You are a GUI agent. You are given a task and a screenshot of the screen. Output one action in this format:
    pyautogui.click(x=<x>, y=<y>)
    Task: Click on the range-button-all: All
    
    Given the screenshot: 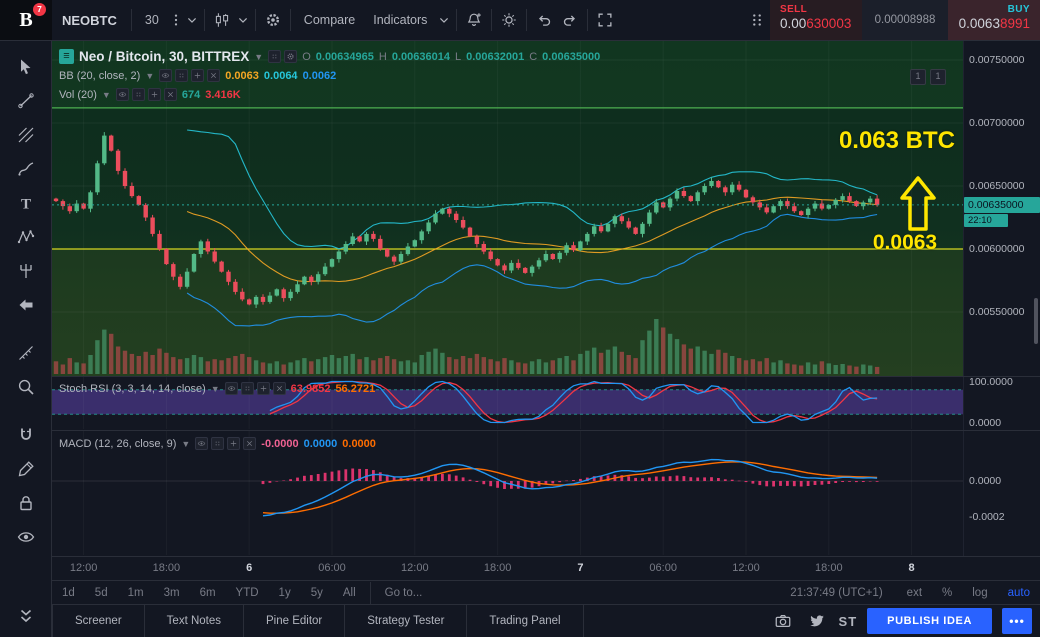 What is the action you would take?
    pyautogui.click(x=349, y=593)
    